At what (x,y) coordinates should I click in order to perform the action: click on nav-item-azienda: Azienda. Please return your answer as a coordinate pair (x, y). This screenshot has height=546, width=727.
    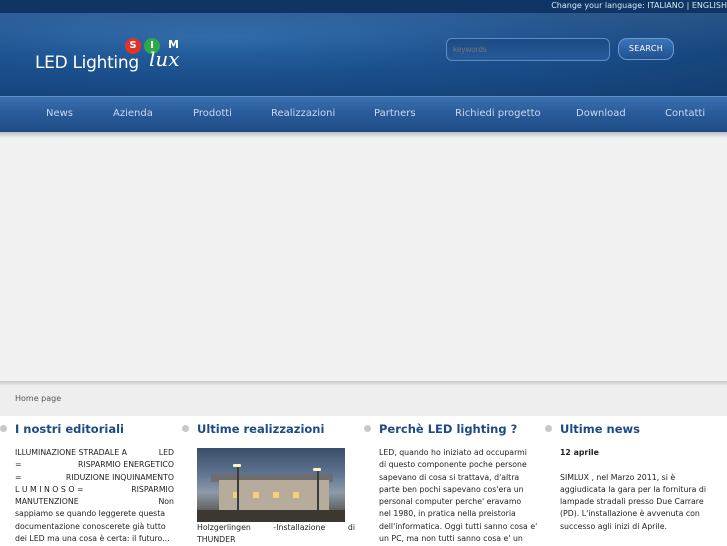
    Looking at the image, I should click on (133, 113).